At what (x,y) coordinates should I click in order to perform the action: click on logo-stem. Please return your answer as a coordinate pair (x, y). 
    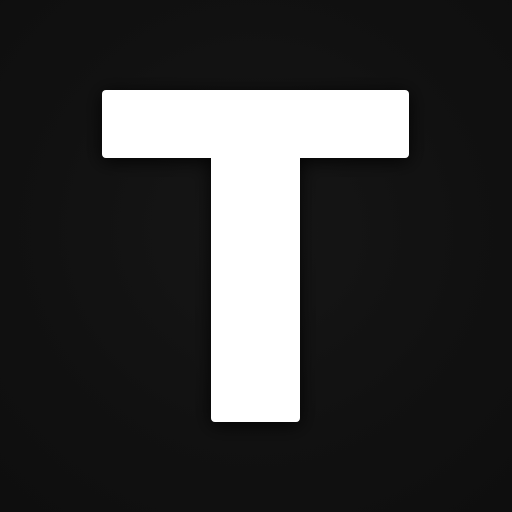
    Looking at the image, I should click on (255, 286).